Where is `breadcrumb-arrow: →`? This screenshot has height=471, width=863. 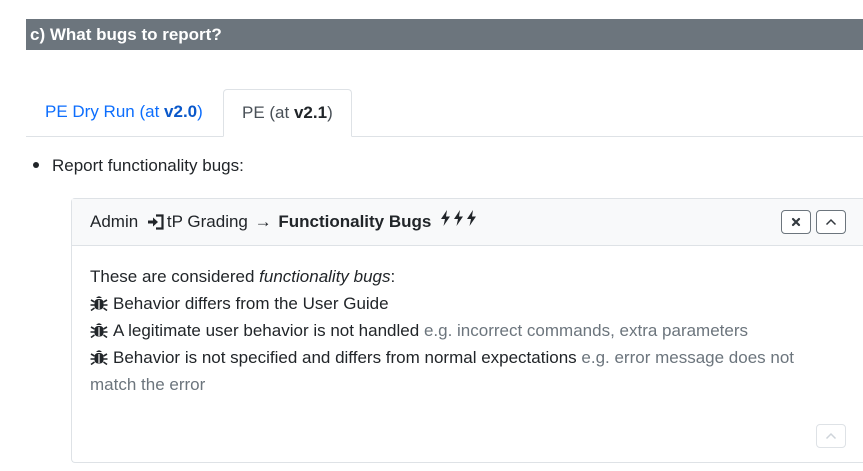 breadcrumb-arrow: → is located at coordinates (263, 221).